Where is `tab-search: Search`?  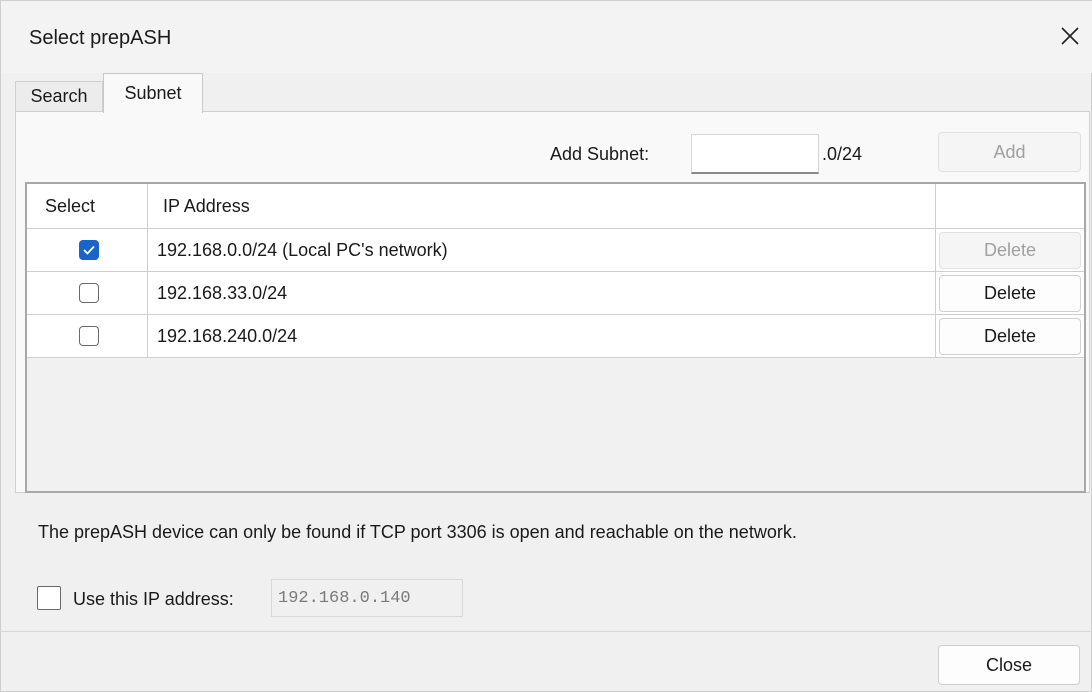
tab-search: Search is located at coordinates (59, 96).